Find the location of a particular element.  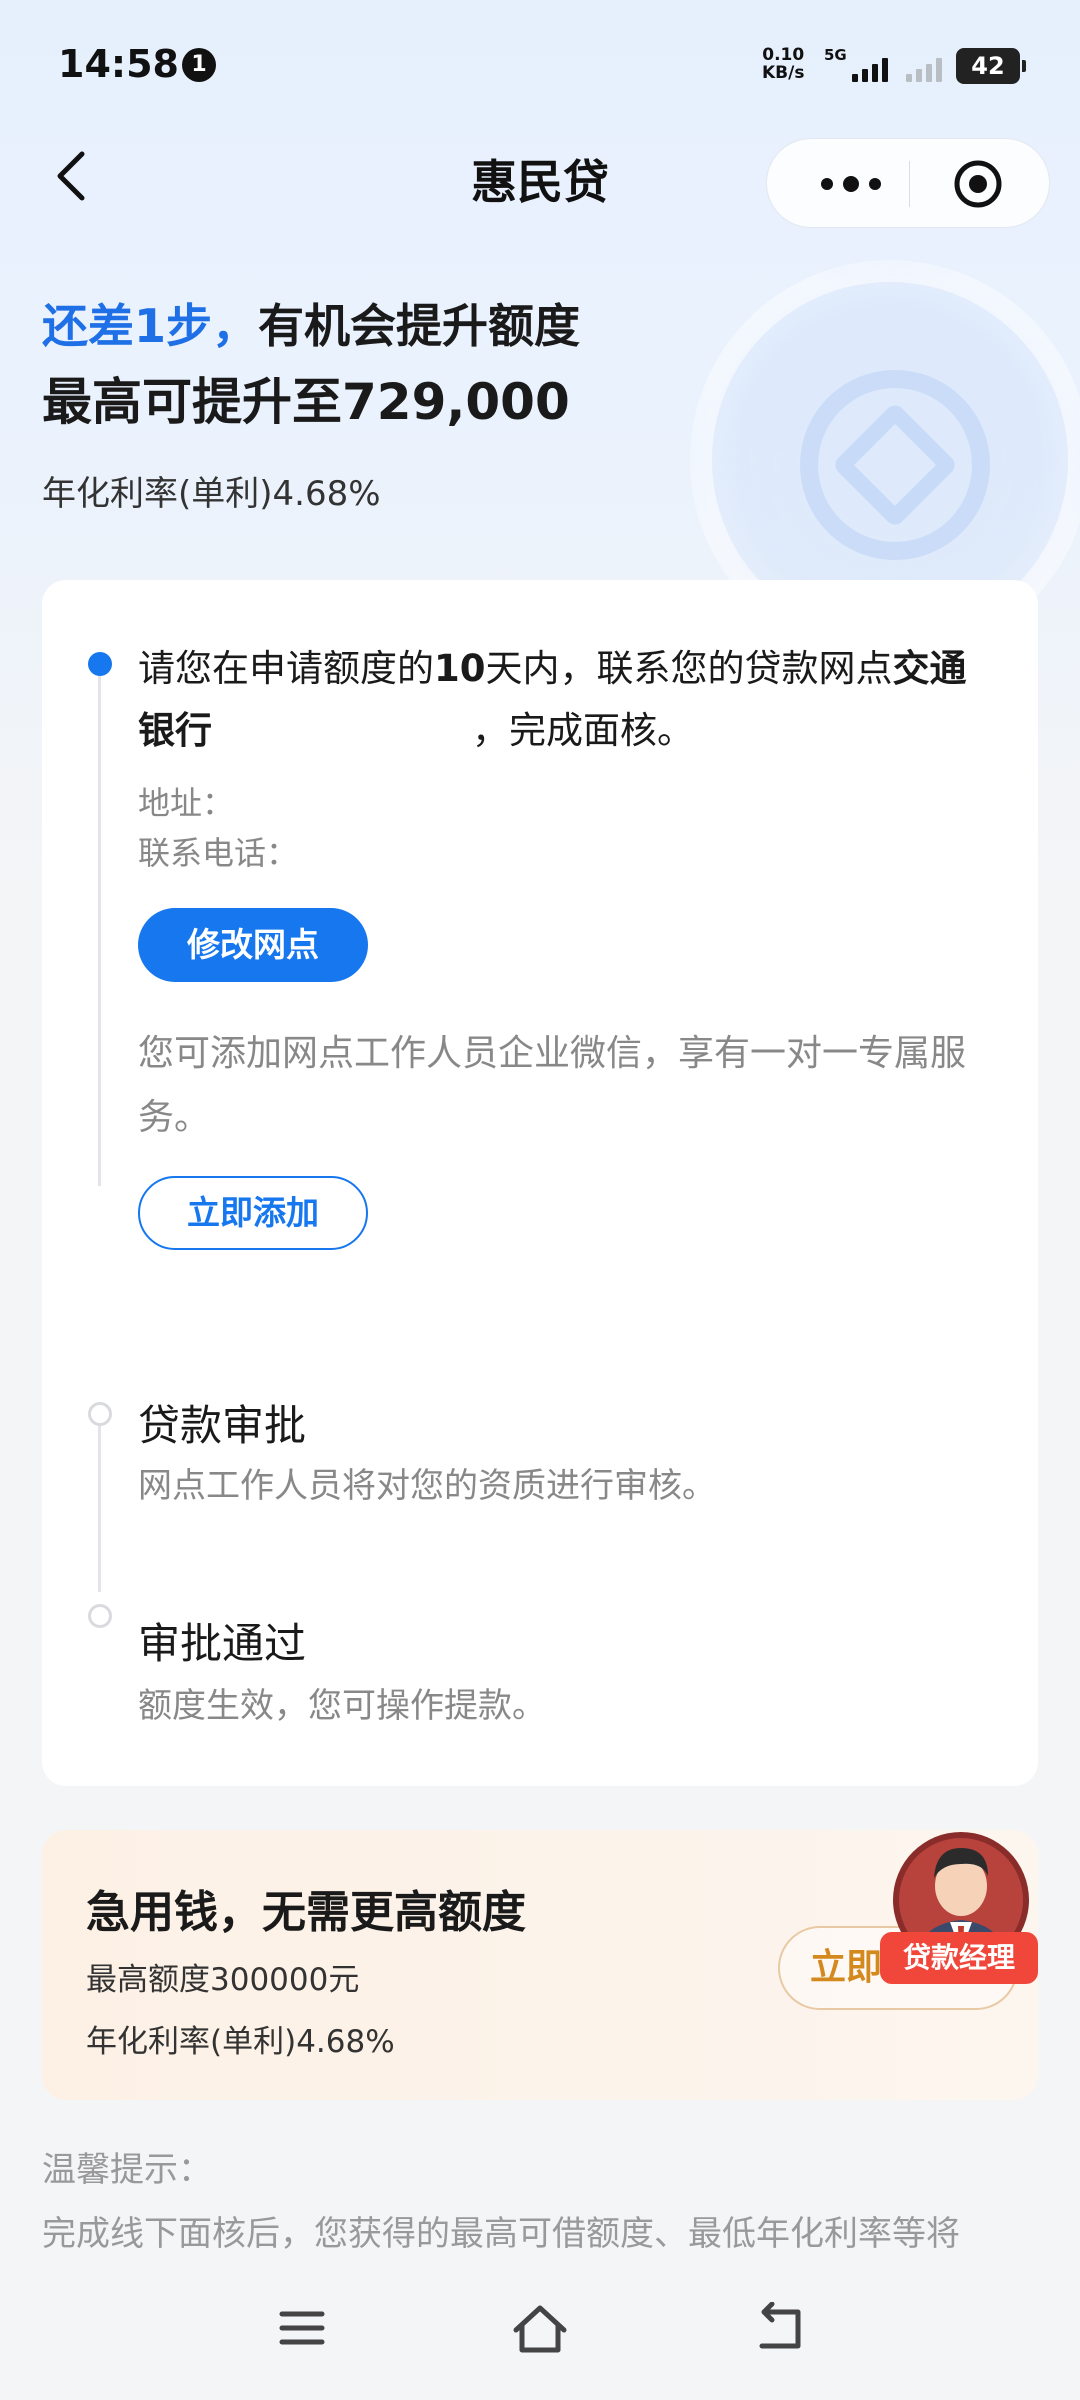

tips-title: 温馨提示： is located at coordinates (127, 2170).